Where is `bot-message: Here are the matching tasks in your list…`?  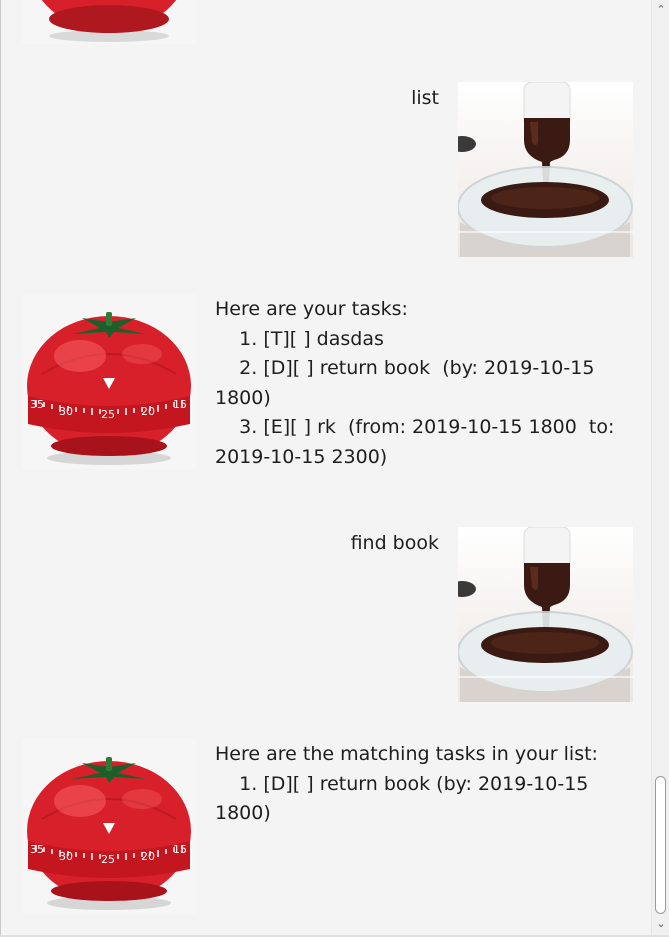 bot-message: Here are the matching tasks in your list… is located at coordinates (415, 784).